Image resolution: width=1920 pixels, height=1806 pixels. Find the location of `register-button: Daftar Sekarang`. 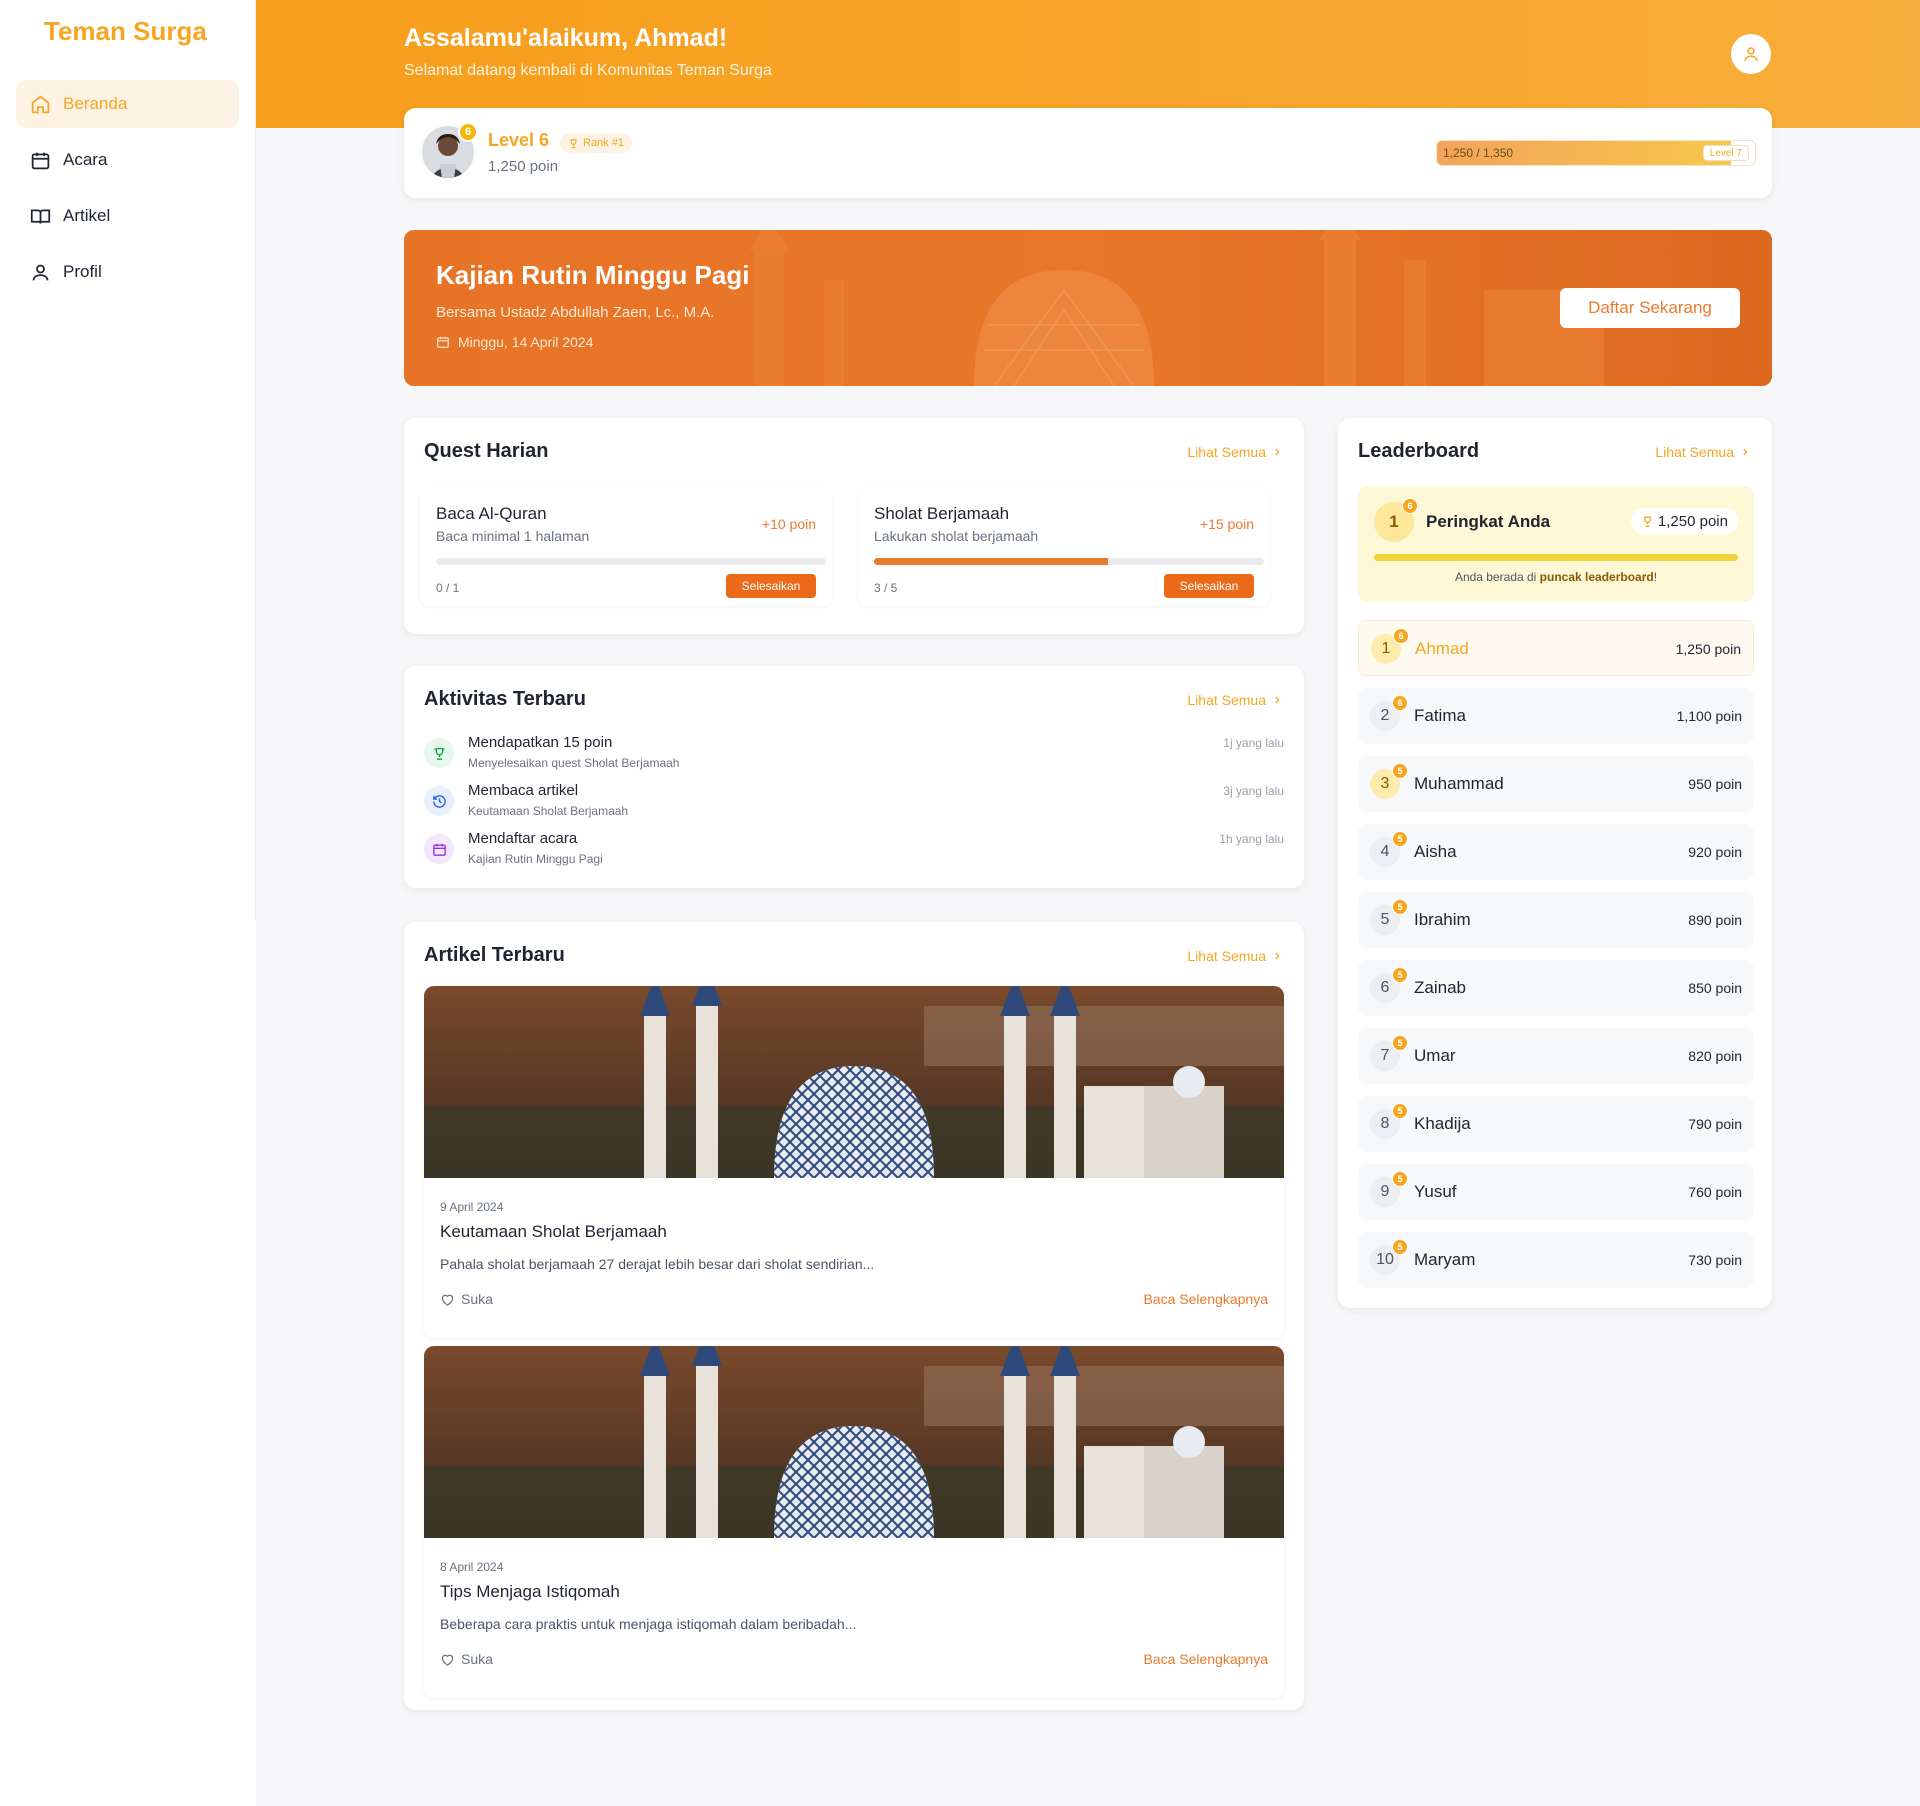

register-button: Daftar Sekarang is located at coordinates (1650, 308).